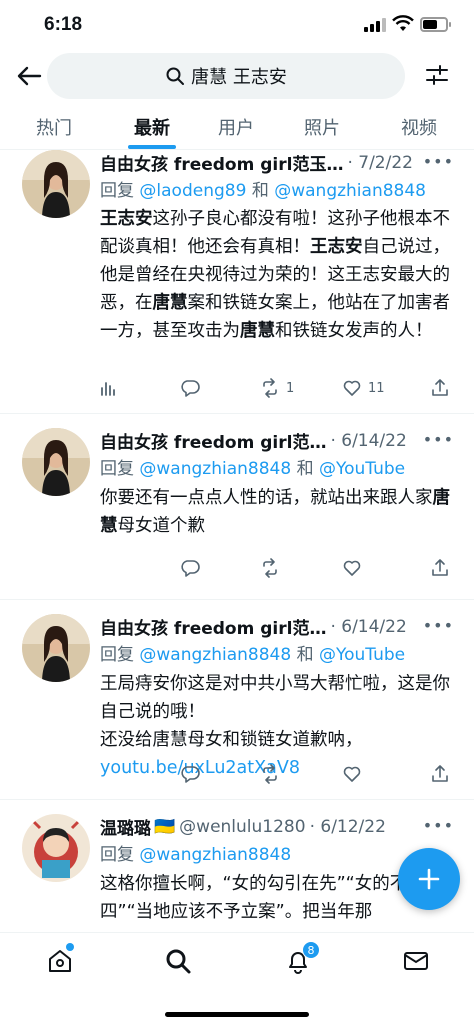  I want to click on search-icon, so click(175, 76).